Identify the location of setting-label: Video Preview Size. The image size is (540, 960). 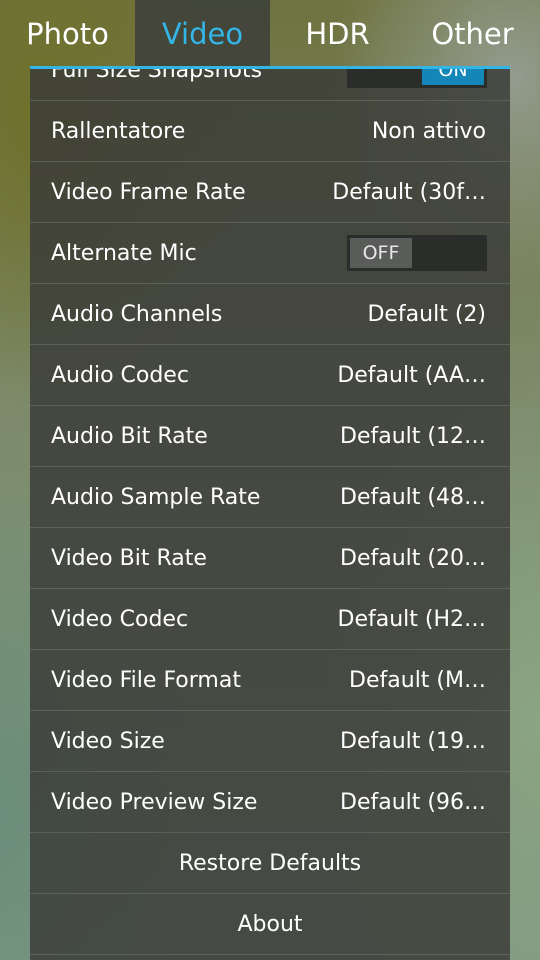
(154, 802).